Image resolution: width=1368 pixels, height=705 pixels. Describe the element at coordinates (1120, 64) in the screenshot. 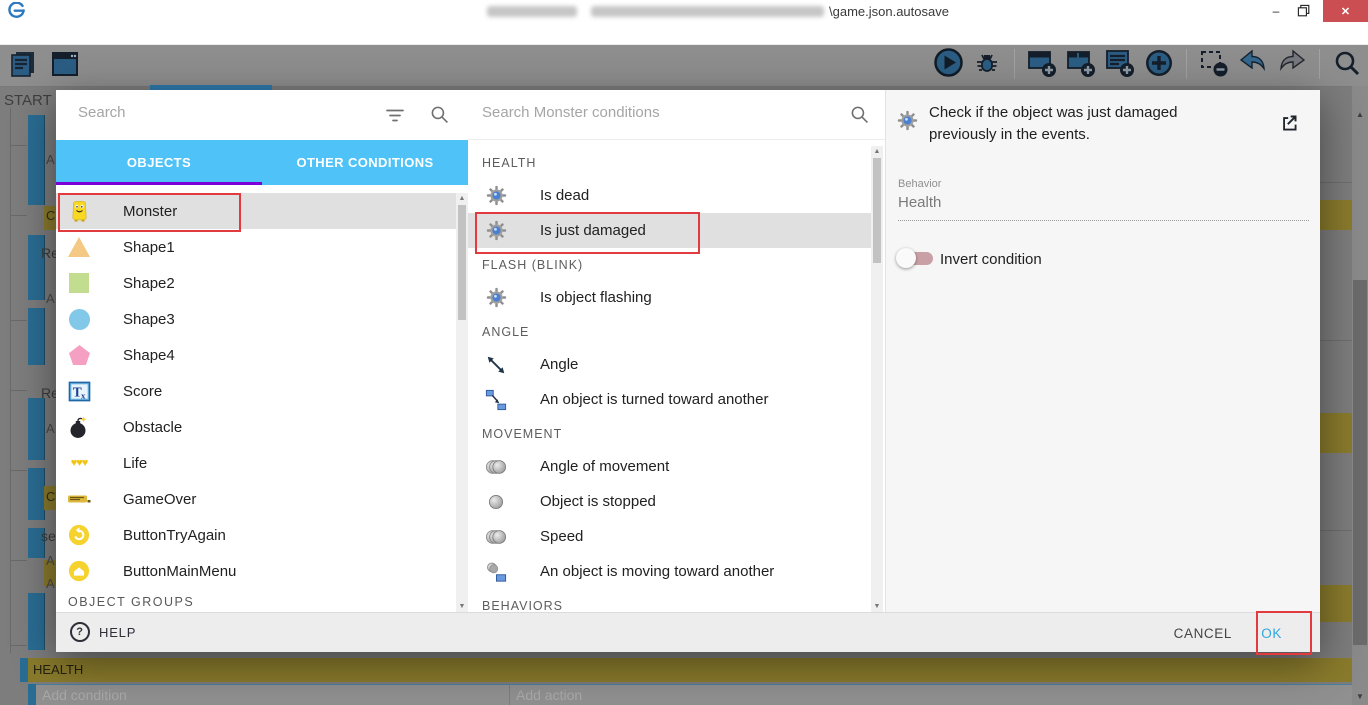

I see `add-comment-button` at that location.